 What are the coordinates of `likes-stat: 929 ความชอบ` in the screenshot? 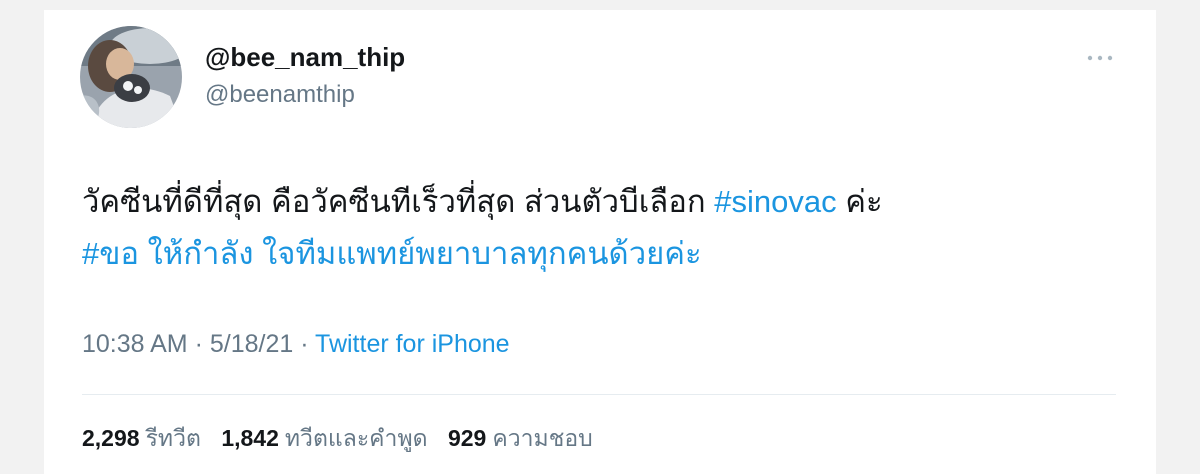 It's located at (520, 438).